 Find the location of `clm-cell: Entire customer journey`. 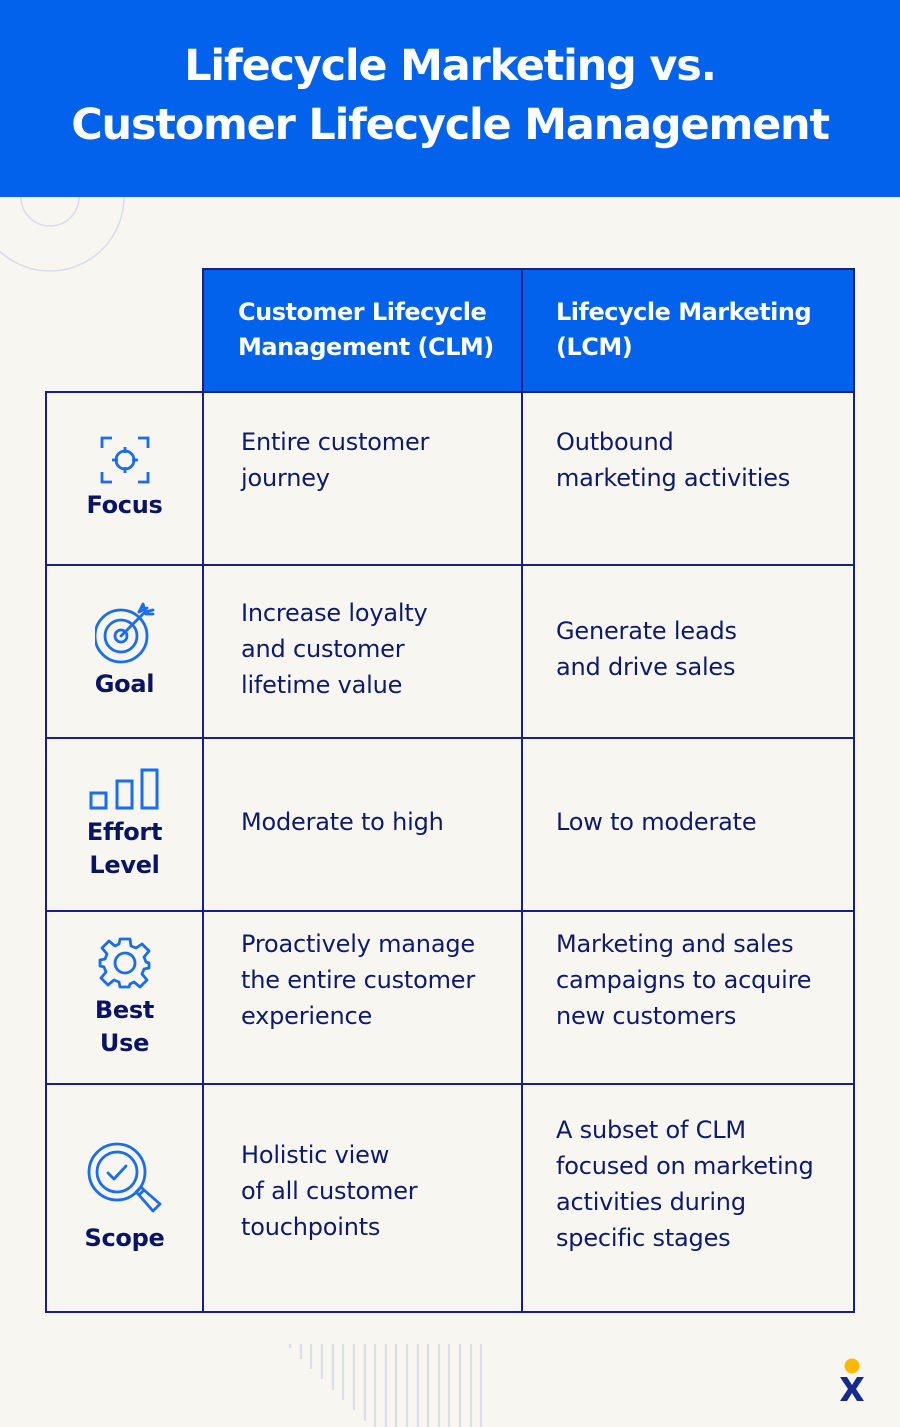

clm-cell: Entire customer journey is located at coordinates (362, 478).